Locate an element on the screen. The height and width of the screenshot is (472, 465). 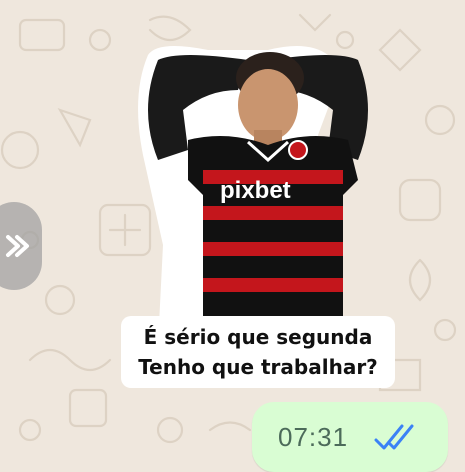
sticker-caption: É sério que segunda Tenho que trabalhar? is located at coordinates (258, 352).